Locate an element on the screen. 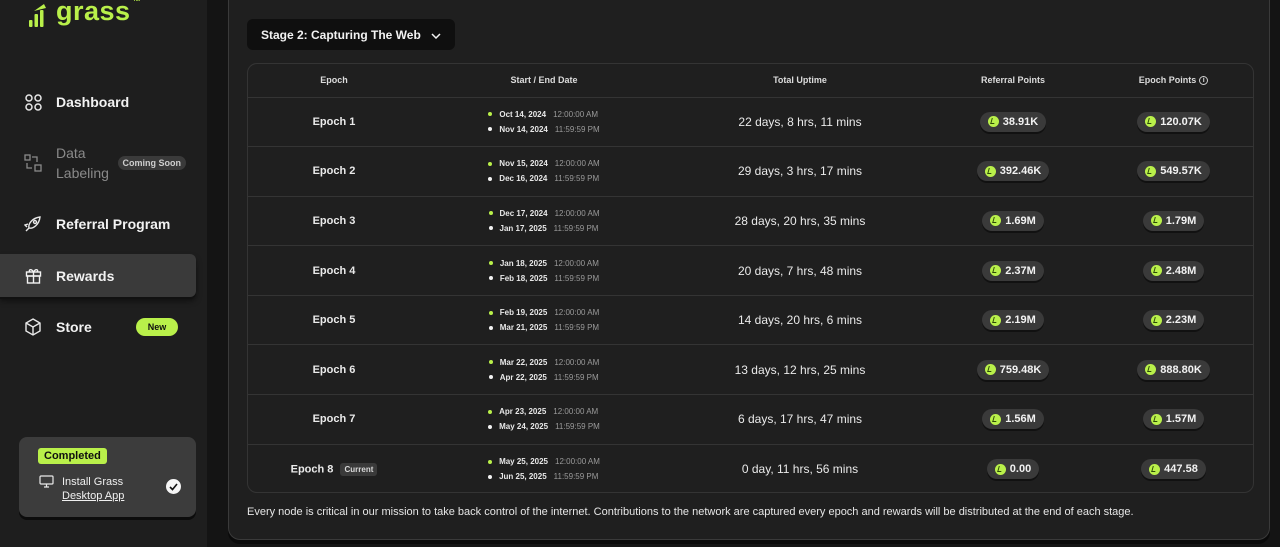 The image size is (1280, 547). end-date: Dec 16, 2024 is located at coordinates (523, 179).